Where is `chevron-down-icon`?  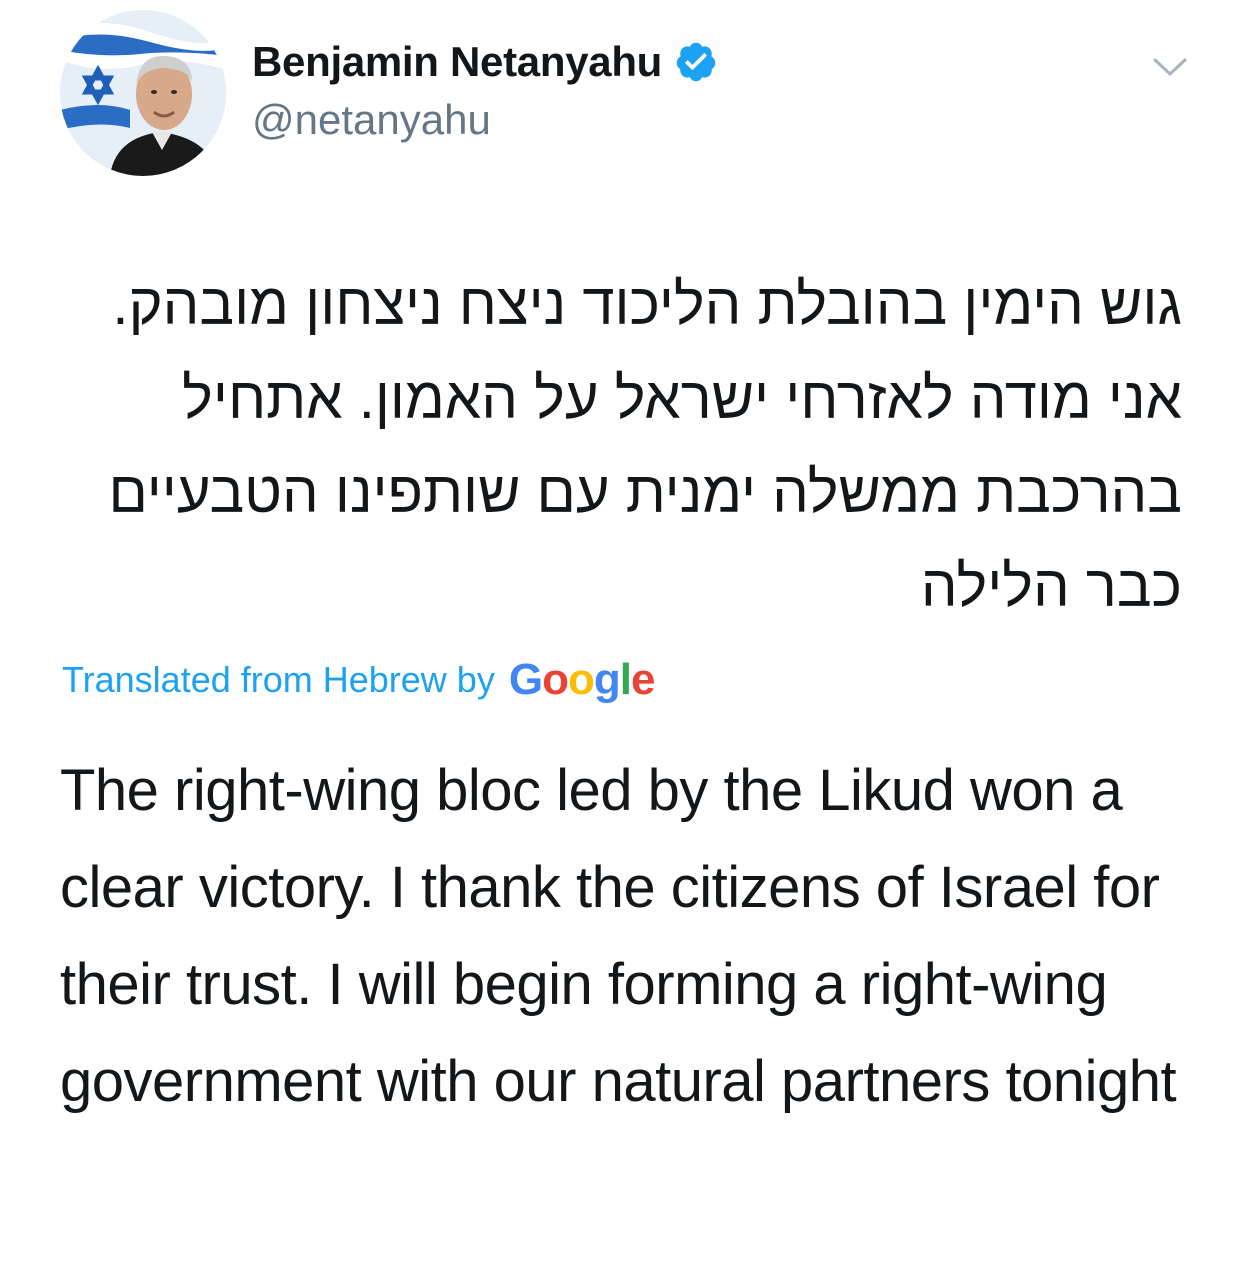
chevron-down-icon is located at coordinates (1170, 66).